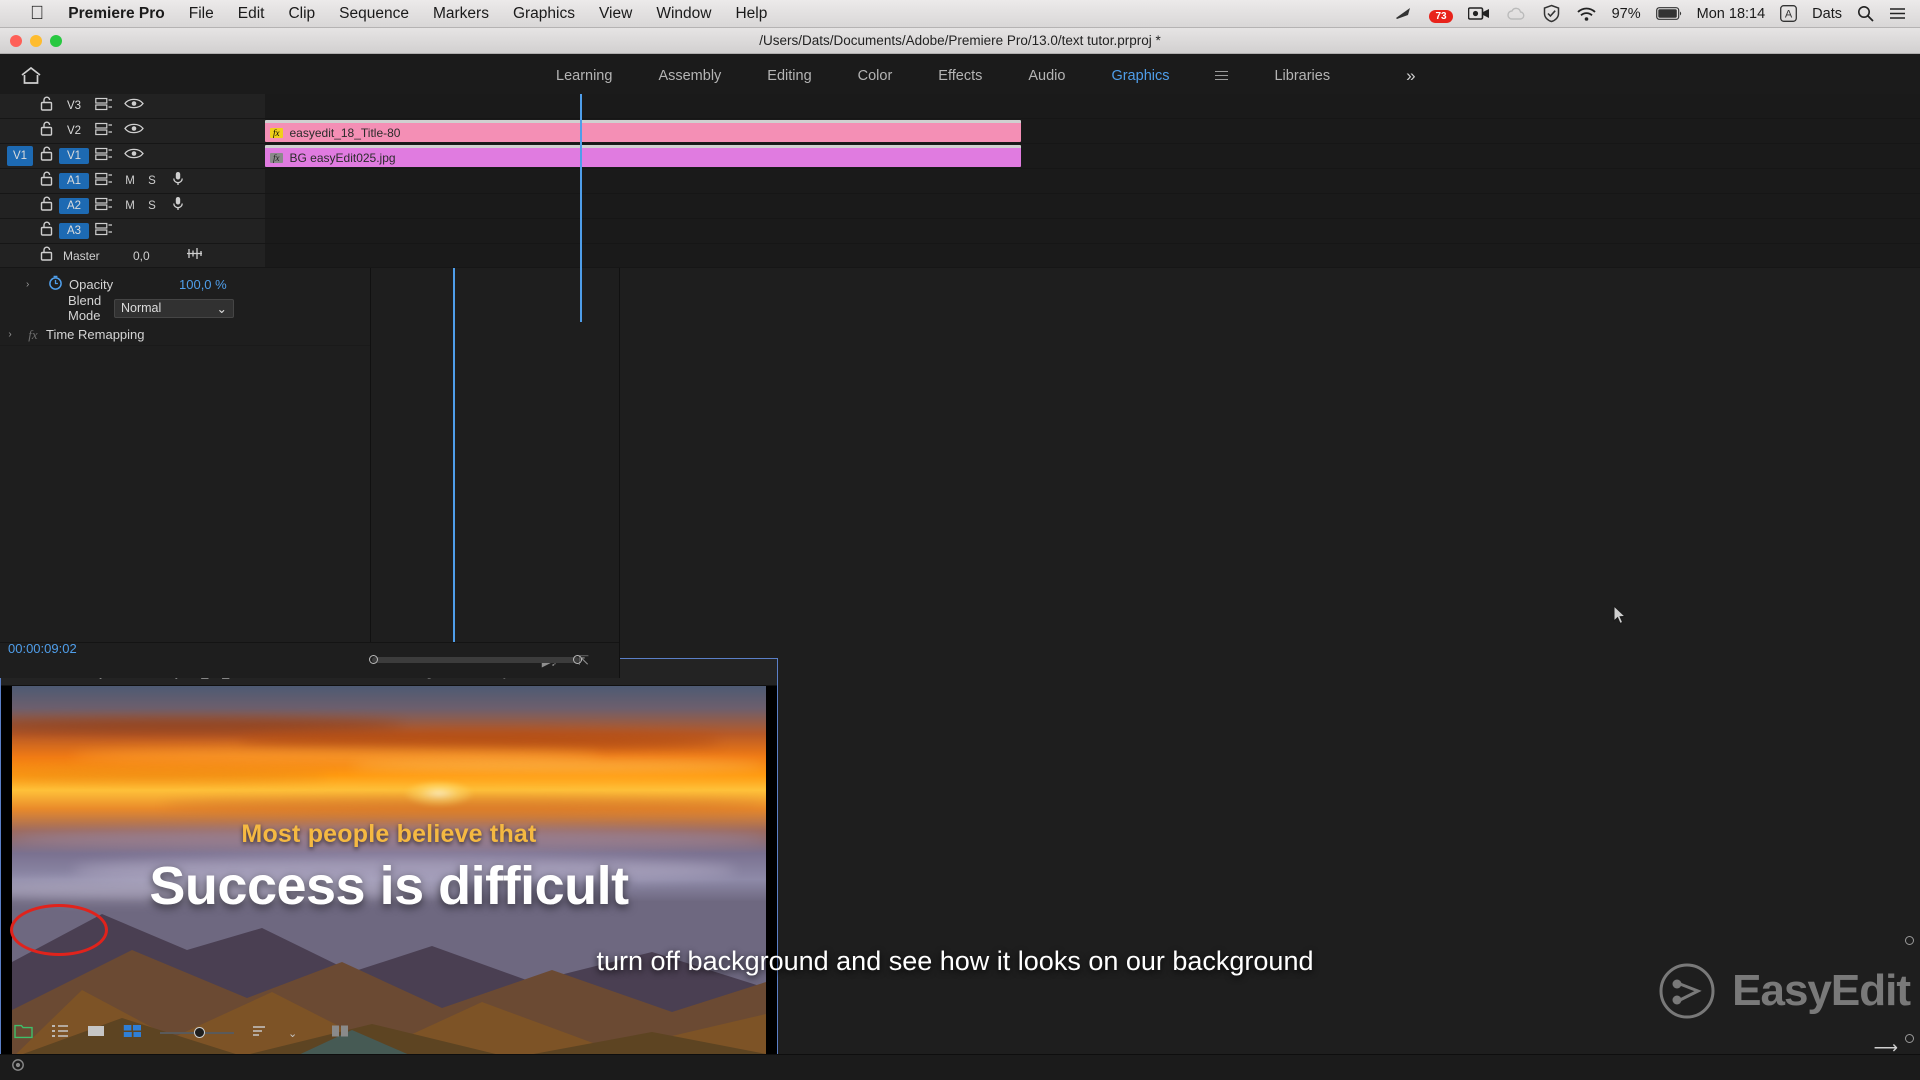 The width and height of the screenshot is (1920, 1080). What do you see at coordinates (36, 40) in the screenshot?
I see `minimize-window-button` at bounding box center [36, 40].